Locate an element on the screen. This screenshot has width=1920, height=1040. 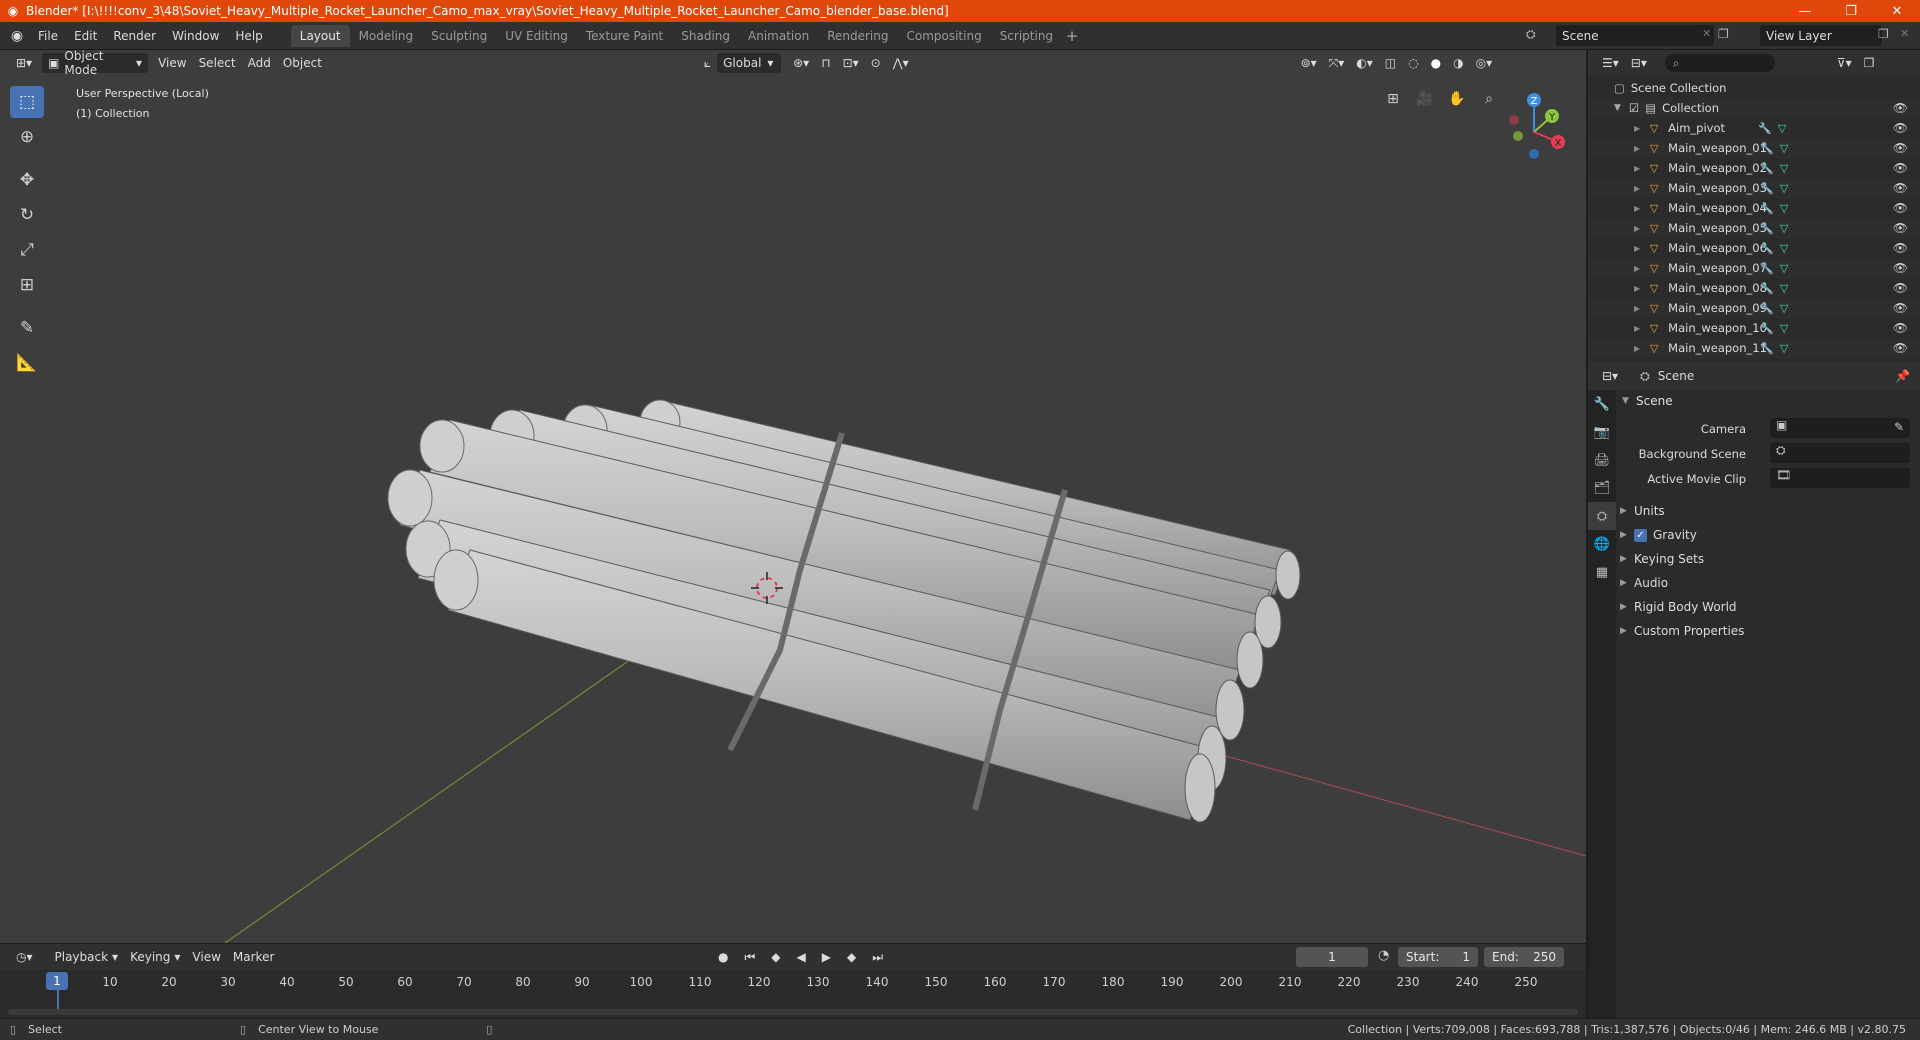
background-scene-field: ⛭ is located at coordinates (1840, 453).